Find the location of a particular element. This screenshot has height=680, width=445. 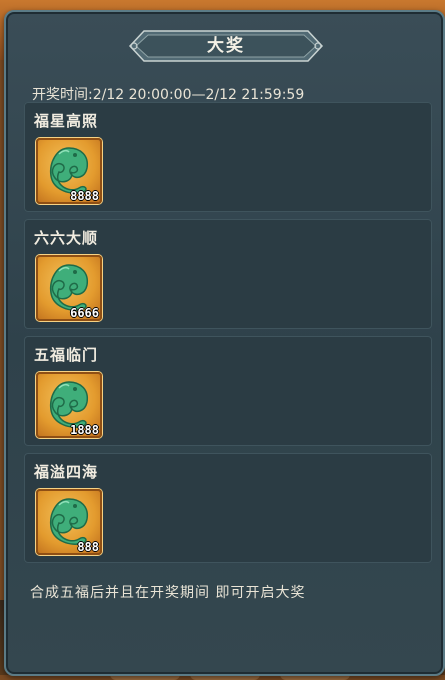

open-time-text: 开奖时间:2/12 20:00:00—2/12 21:59:59 is located at coordinates (168, 95).